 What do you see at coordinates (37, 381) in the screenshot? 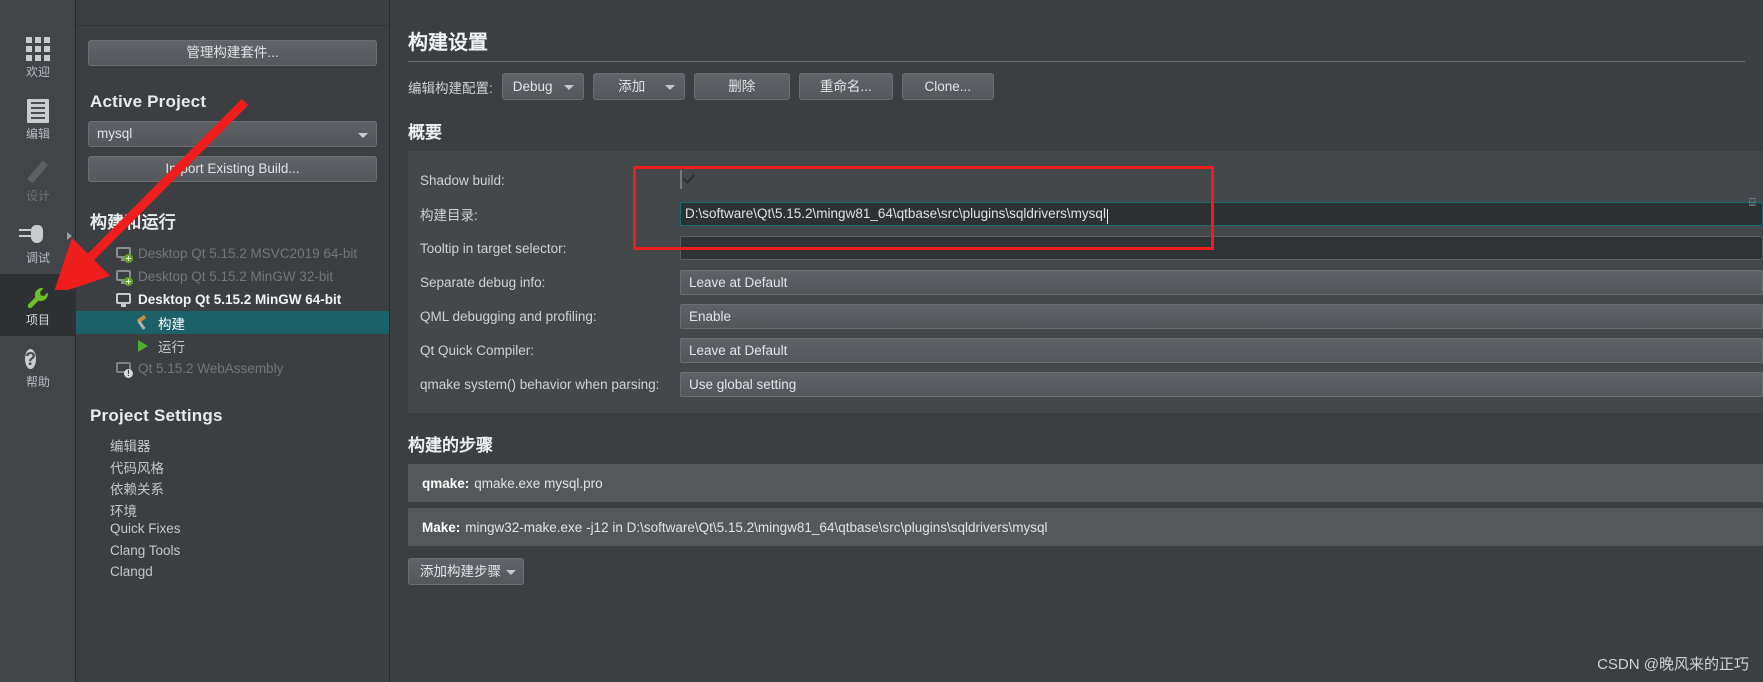
I see `mode-help-label: 帮助` at bounding box center [37, 381].